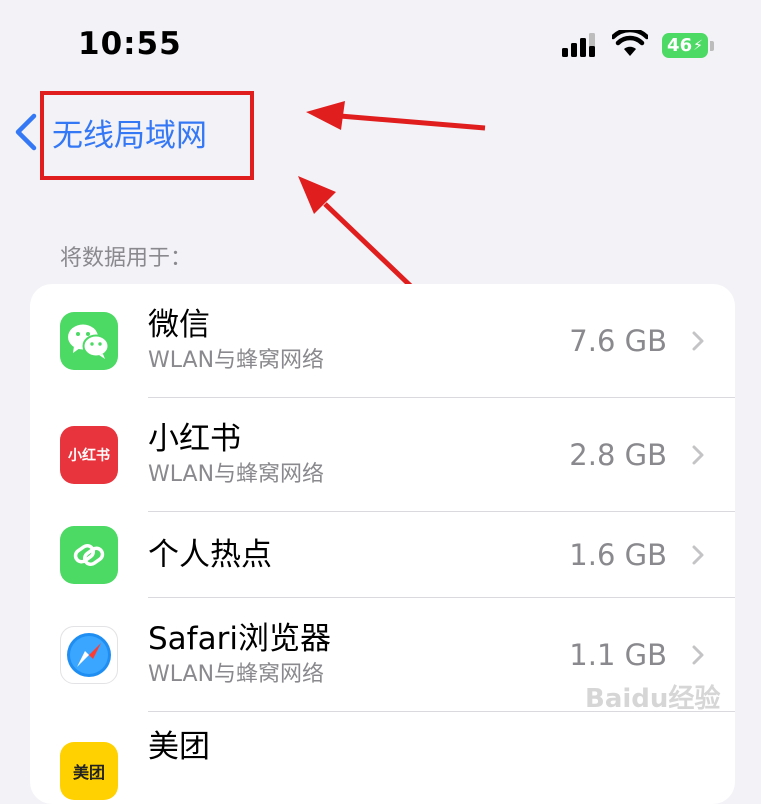  I want to click on app-name: 美团, so click(179, 747).